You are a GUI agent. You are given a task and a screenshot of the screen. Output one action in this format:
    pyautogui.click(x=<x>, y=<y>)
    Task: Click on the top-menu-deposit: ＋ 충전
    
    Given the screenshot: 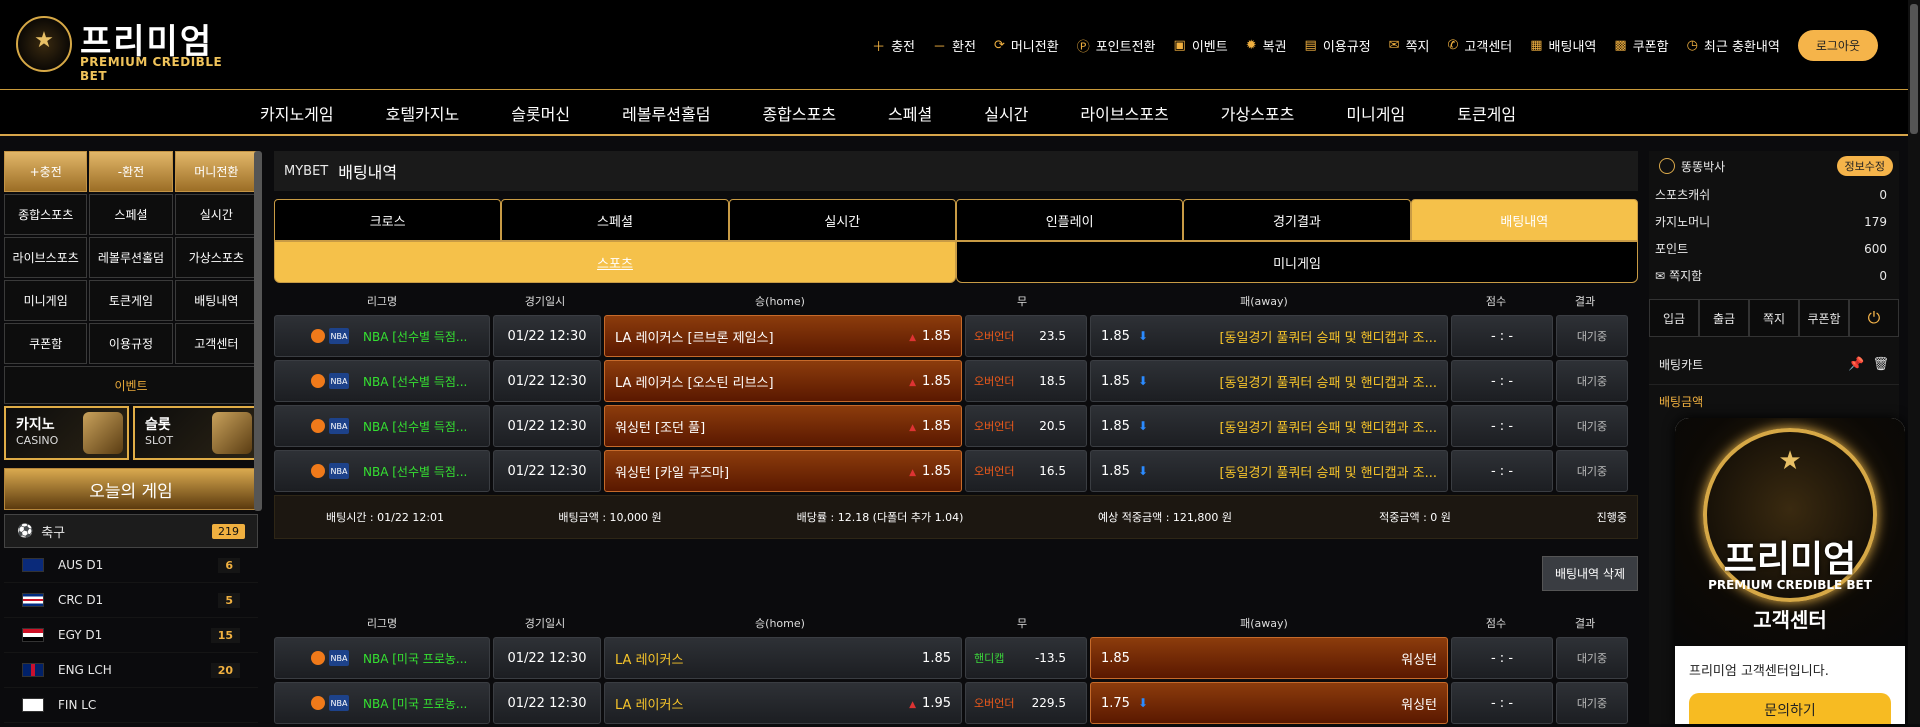 What is the action you would take?
    pyautogui.click(x=893, y=45)
    